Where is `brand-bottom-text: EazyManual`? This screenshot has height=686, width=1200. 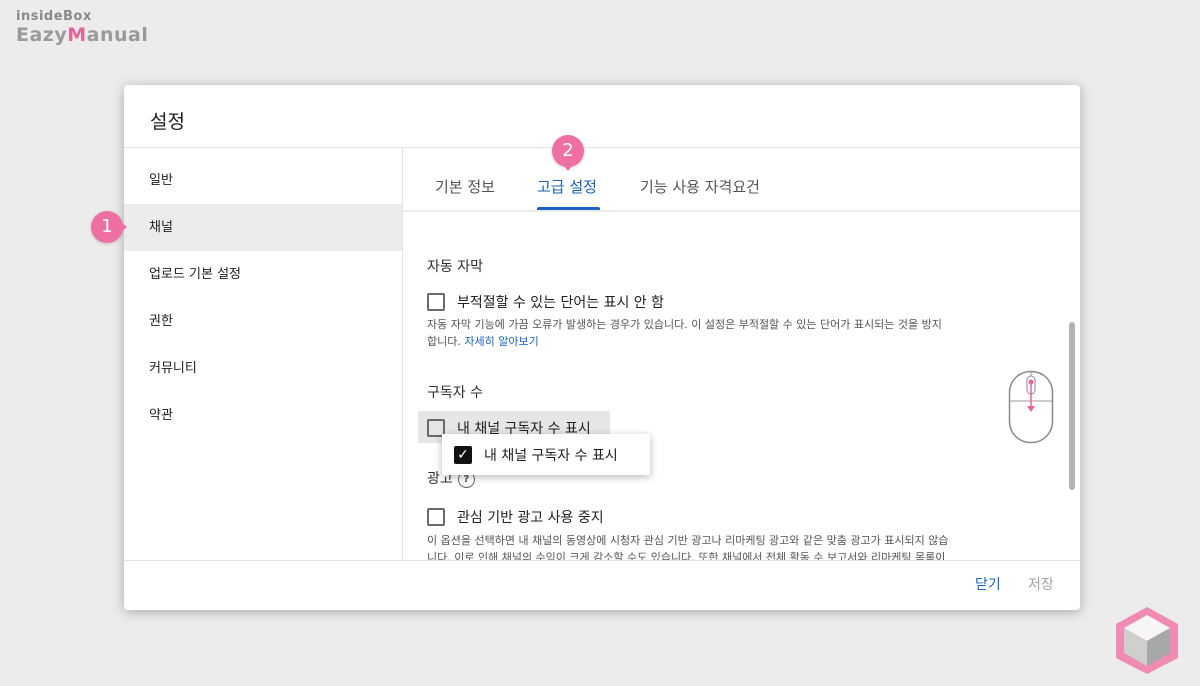
brand-bottom-text: EazyManual is located at coordinates (82, 35).